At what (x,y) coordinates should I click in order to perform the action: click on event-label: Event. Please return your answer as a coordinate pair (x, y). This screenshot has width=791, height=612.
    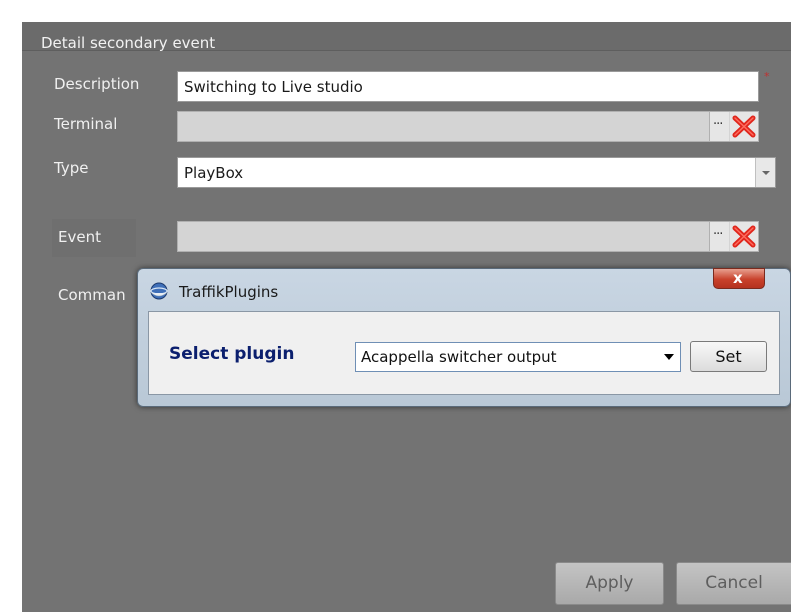
    Looking at the image, I should click on (79, 237).